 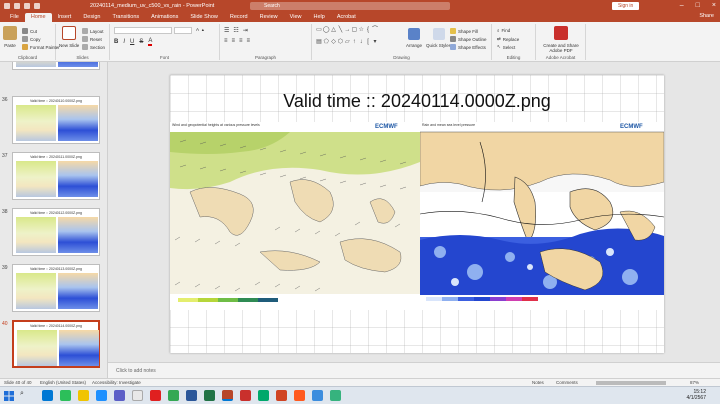 What do you see at coordinates (92, 39) in the screenshot?
I see `reset-button: Reset` at bounding box center [92, 39].